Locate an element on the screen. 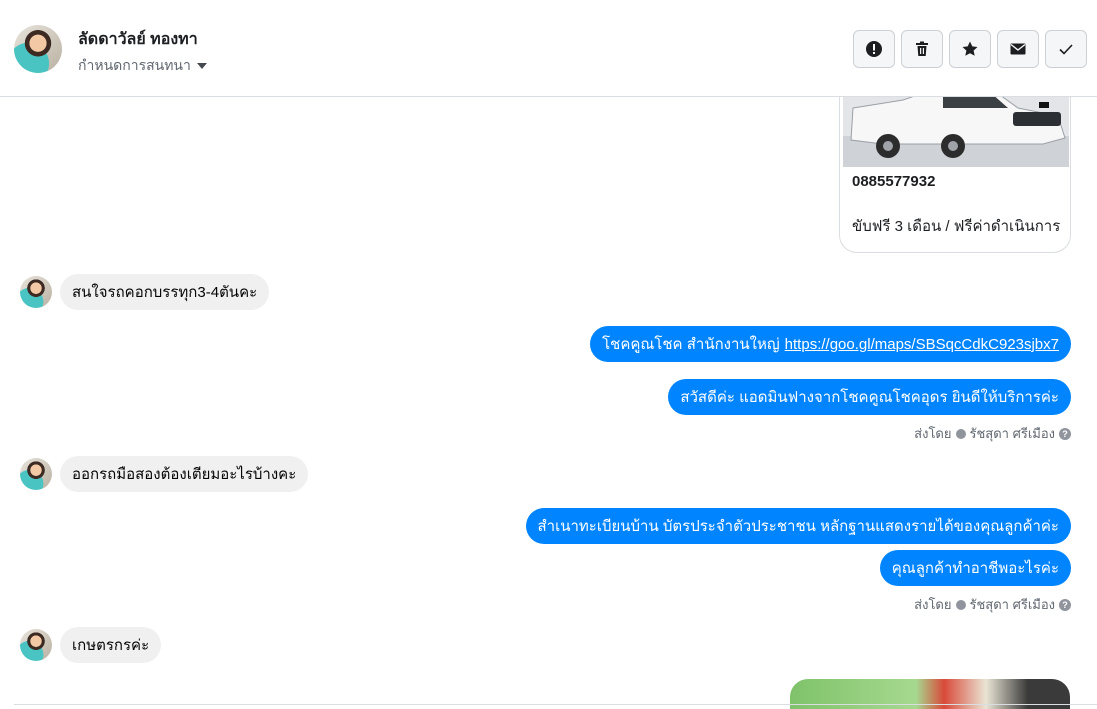 Image resolution: width=1097 pixels, height=709 pixels. outgoing-message-bubble: คุณลูกค้าทำอาชีพอะไรค่ะ is located at coordinates (975, 568).